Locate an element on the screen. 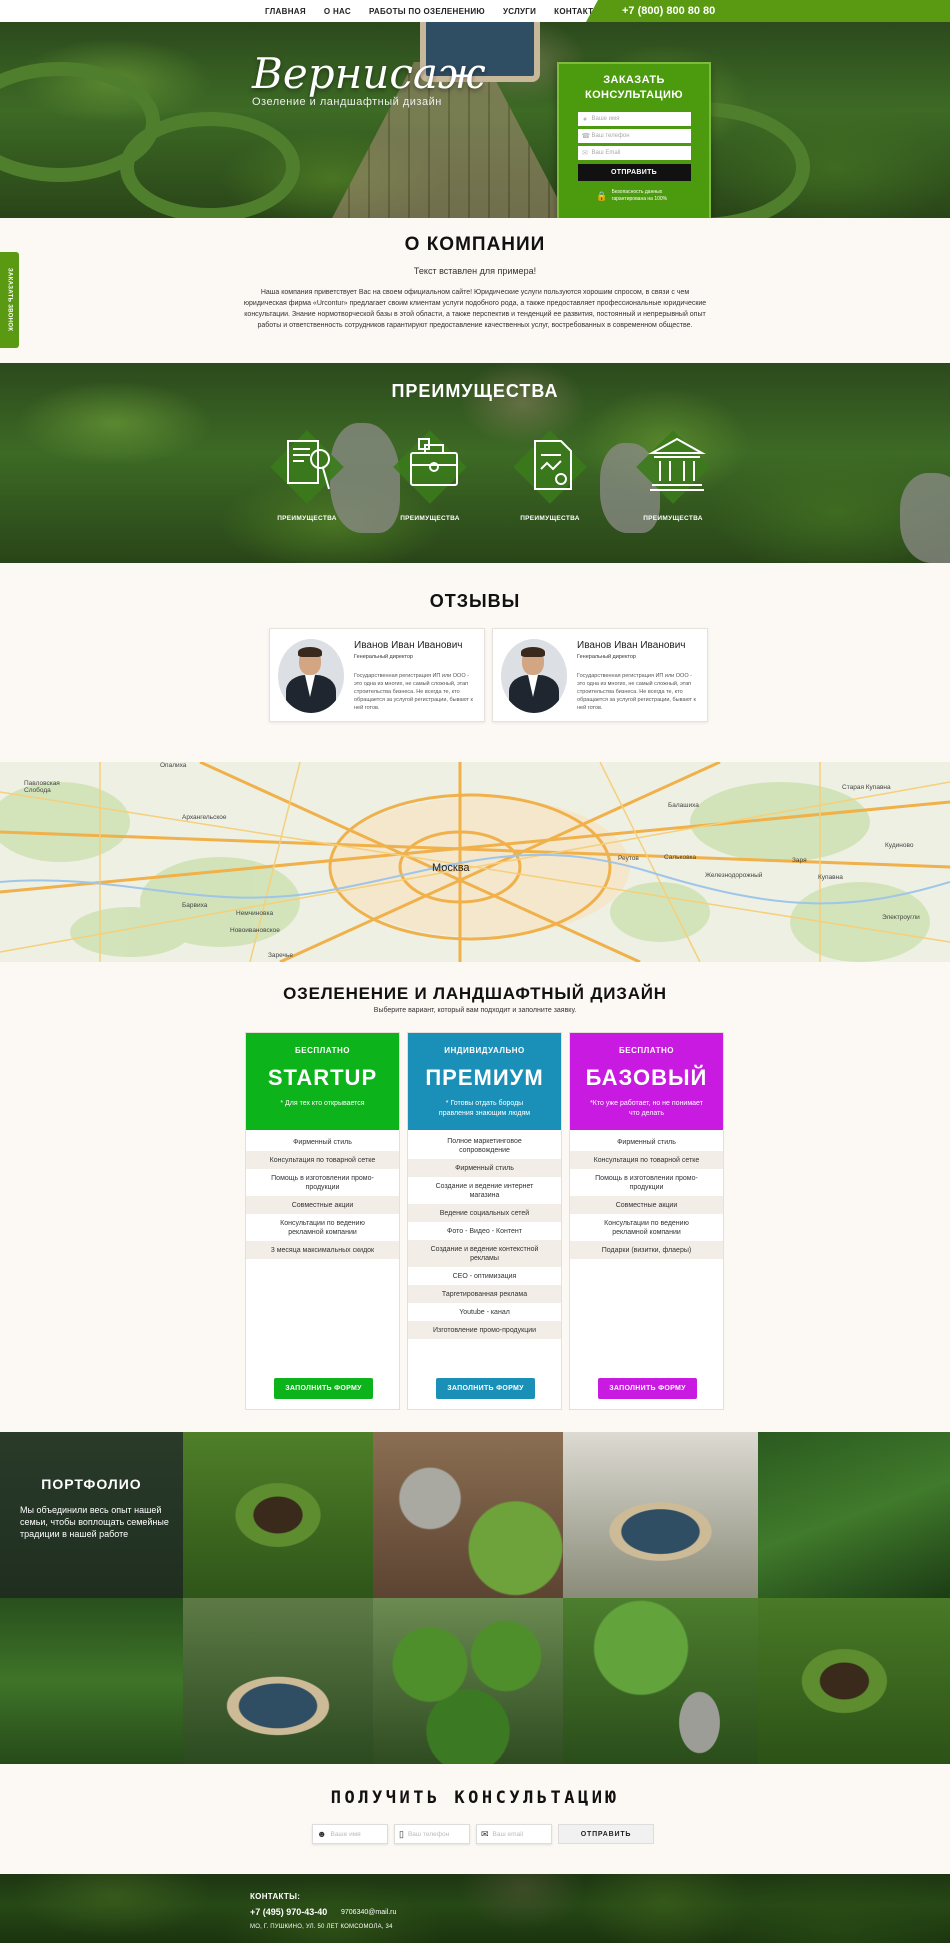 The height and width of the screenshot is (1943, 950). lock-icon: 🔒 is located at coordinates (602, 195).